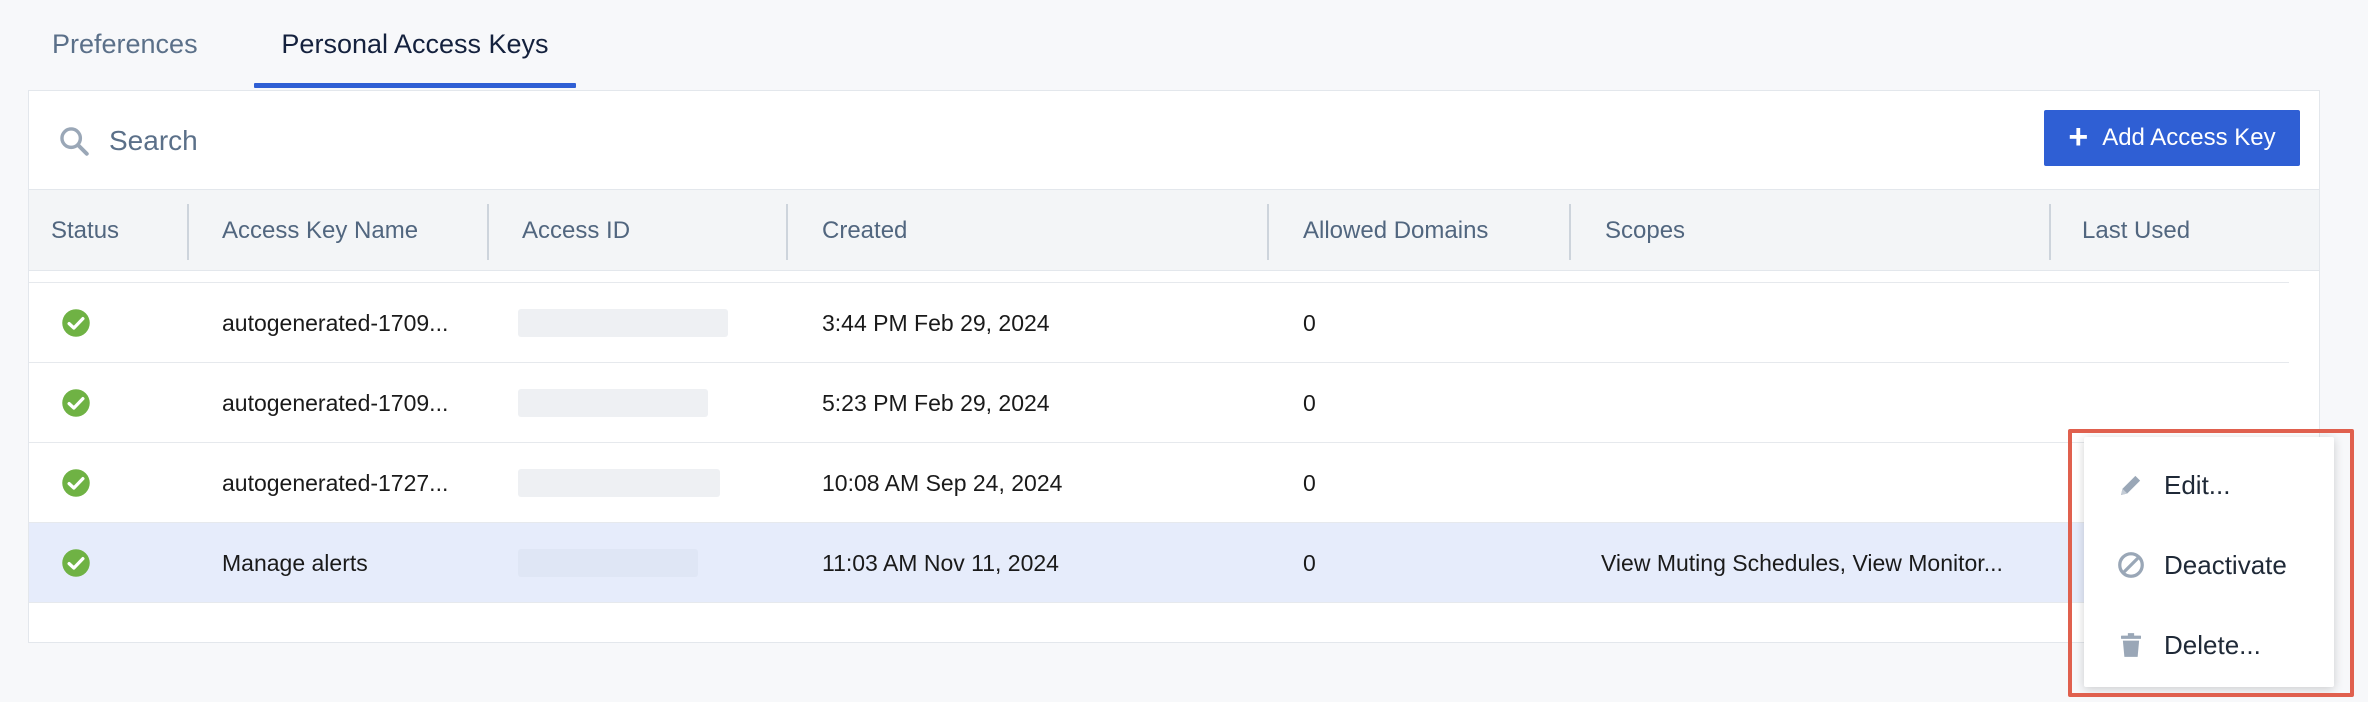  I want to click on created-date: 11:03 AM Nov 11, 2024, so click(940, 562).